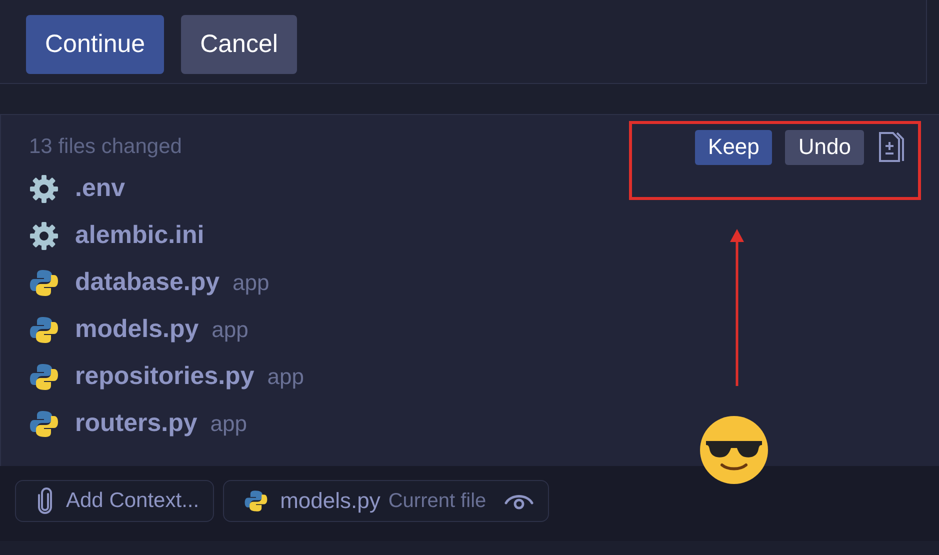 The width and height of the screenshot is (939, 555). What do you see at coordinates (437, 501) in the screenshot?
I see `current-file-label: Current file` at bounding box center [437, 501].